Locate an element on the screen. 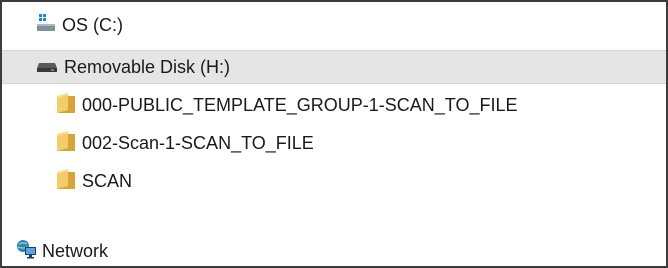 Image resolution: width=668 pixels, height=268 pixels. tree-item-os-drive: OS (C:) is located at coordinates (346, 25).